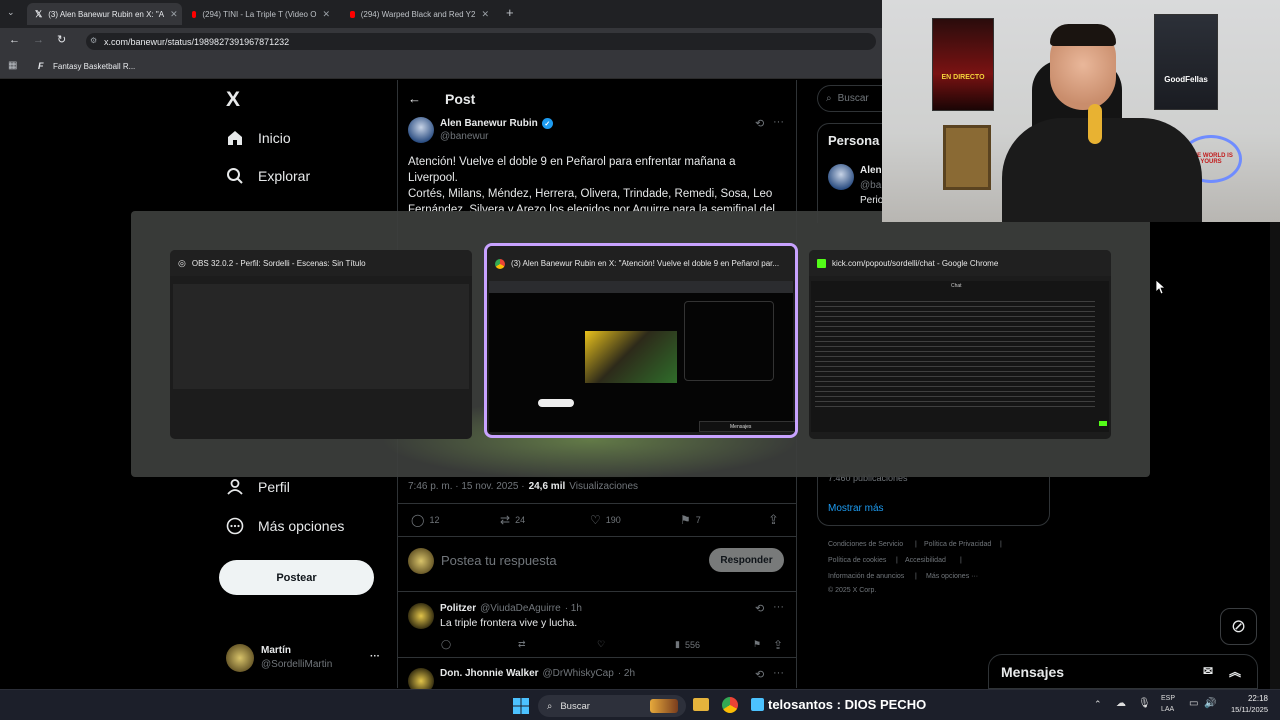 Image resolution: width=1280 pixels, height=720 pixels. What do you see at coordinates (957, 544) in the screenshot?
I see `footer-link-privacy: Política de Privacidad` at bounding box center [957, 544].